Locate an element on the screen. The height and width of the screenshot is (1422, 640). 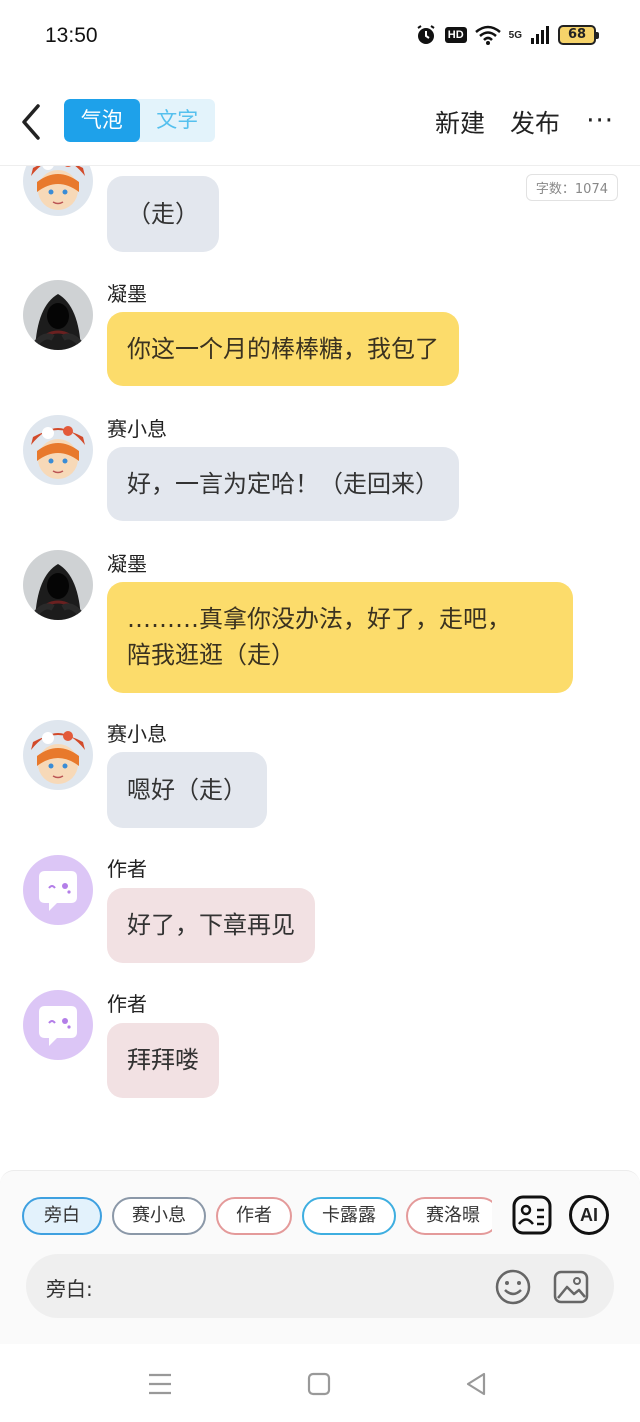
network-label: 5G is located at coordinates (515, 35).